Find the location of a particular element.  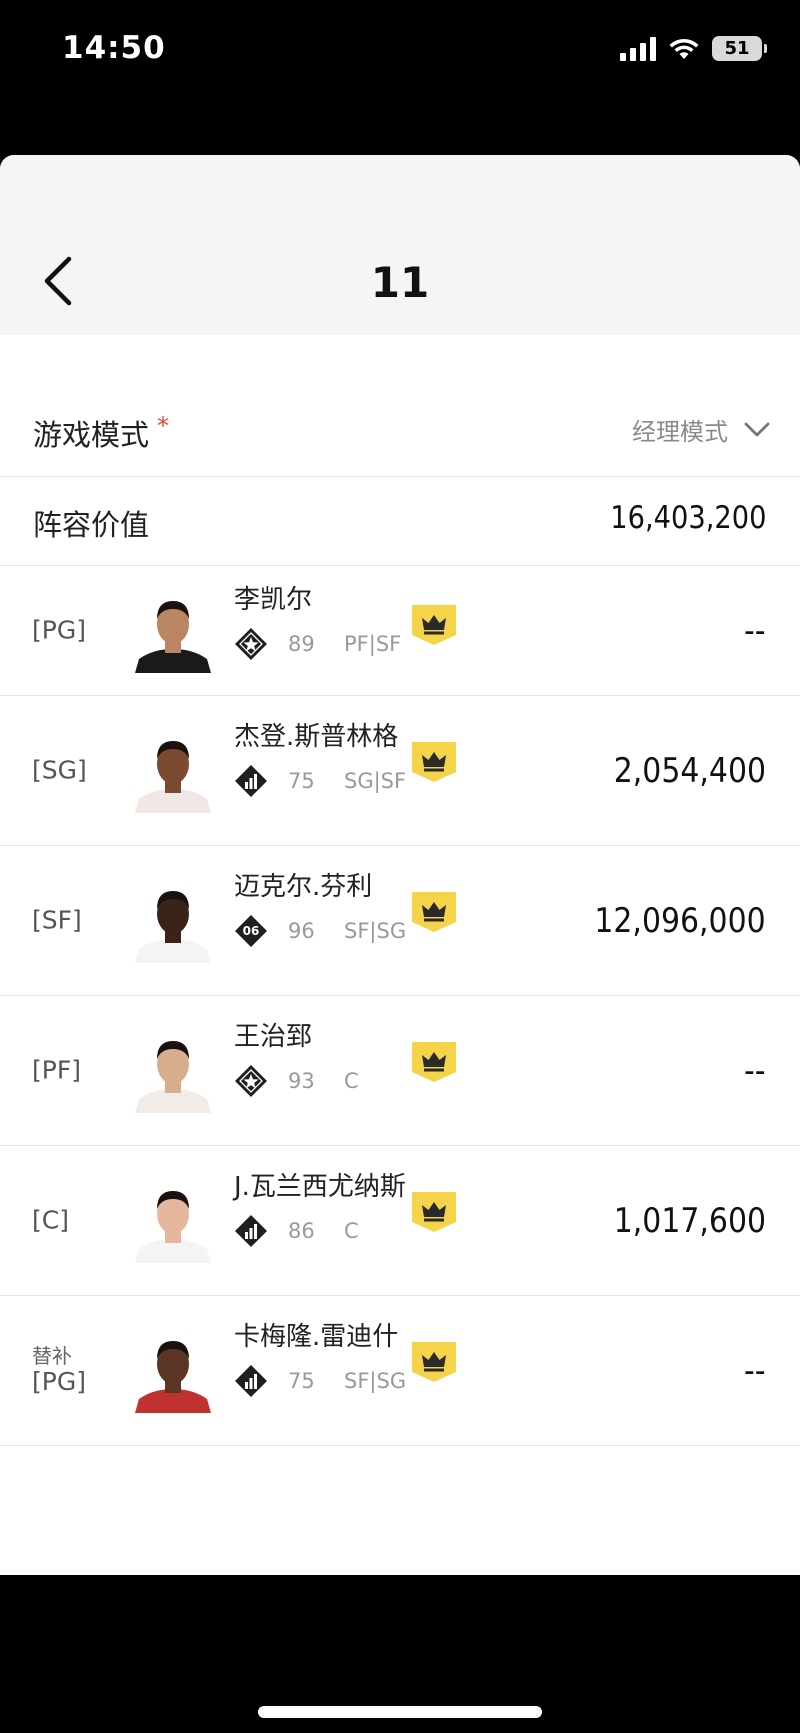

lineup-value-row: 阵容价值 16,403,200 is located at coordinates (400, 522).